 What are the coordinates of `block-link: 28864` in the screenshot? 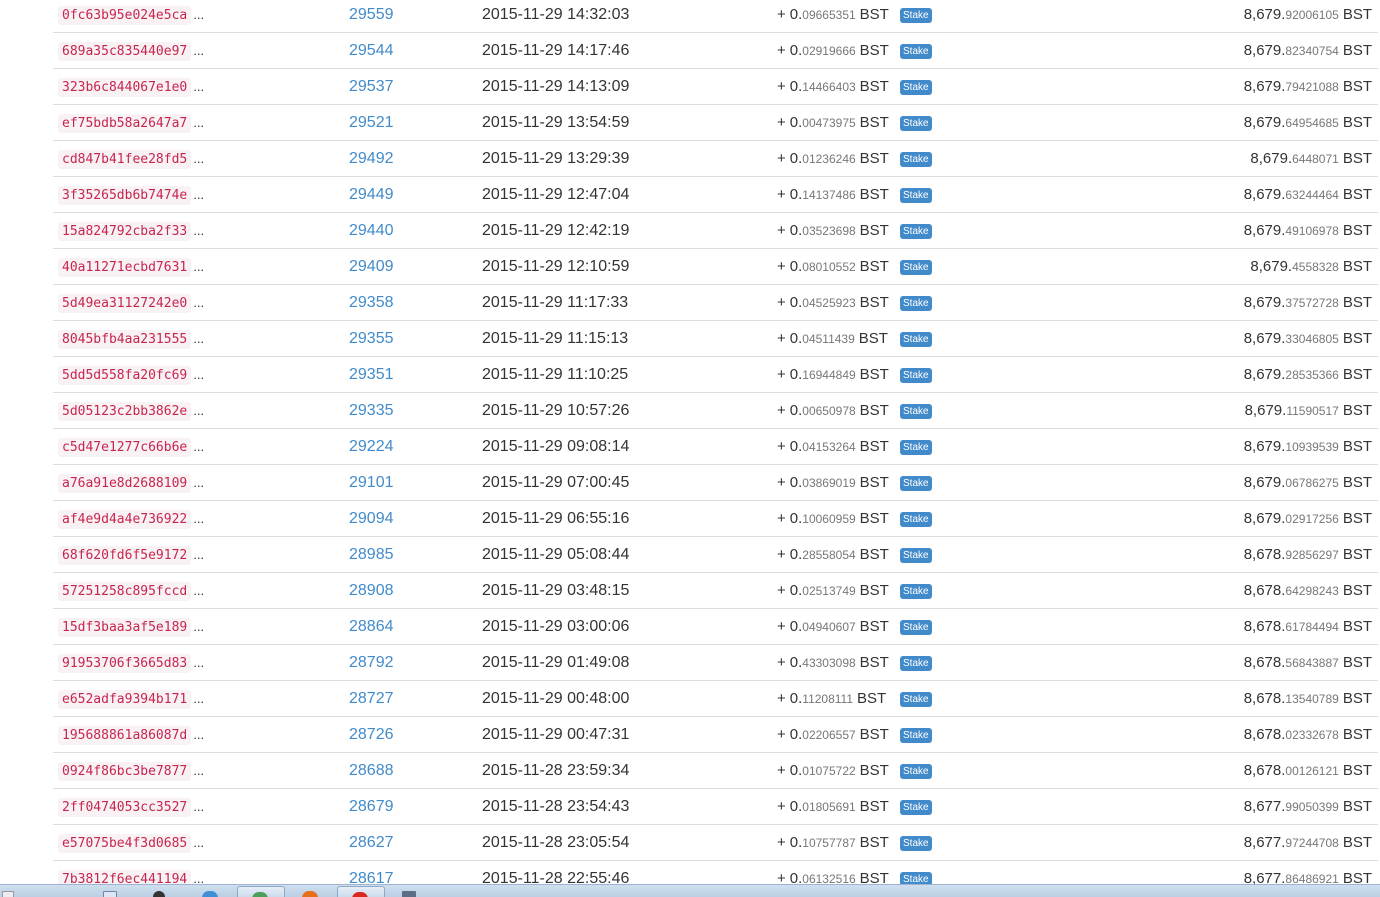 It's located at (371, 626).